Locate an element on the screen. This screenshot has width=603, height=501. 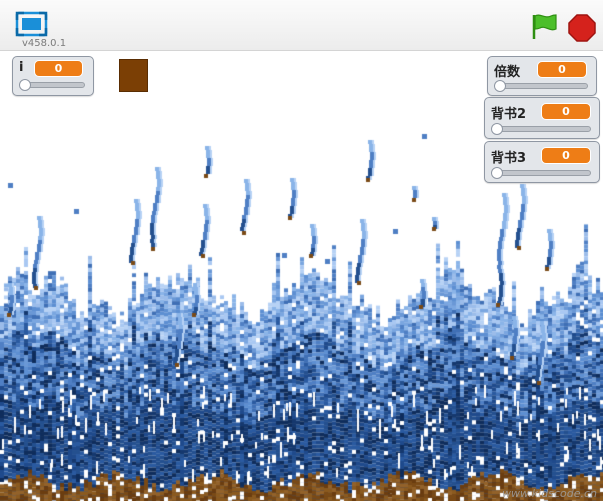
variable-monitor-i: i 0 is located at coordinates (53, 76).